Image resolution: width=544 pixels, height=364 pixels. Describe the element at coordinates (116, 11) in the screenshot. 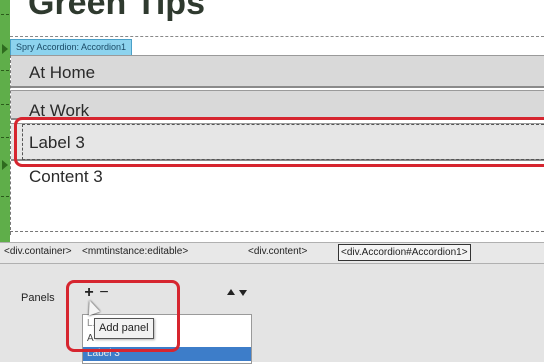

I see `page-title: Green Tips` at that location.